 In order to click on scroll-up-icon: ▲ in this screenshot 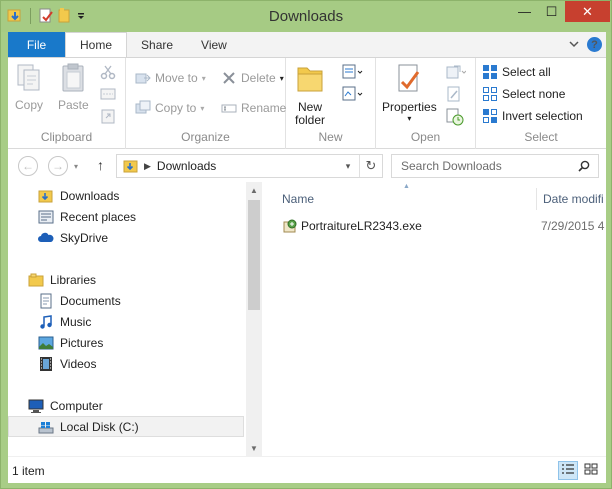, I will do `click(254, 190)`.